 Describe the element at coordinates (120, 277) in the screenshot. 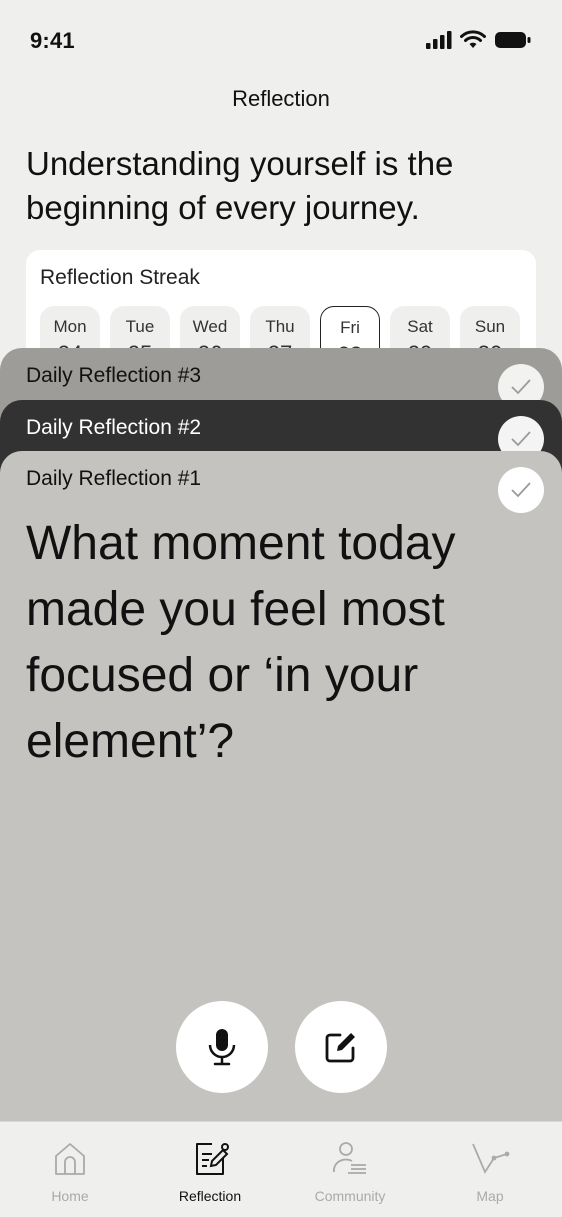

I see `streak-title: Reflection Streak` at that location.